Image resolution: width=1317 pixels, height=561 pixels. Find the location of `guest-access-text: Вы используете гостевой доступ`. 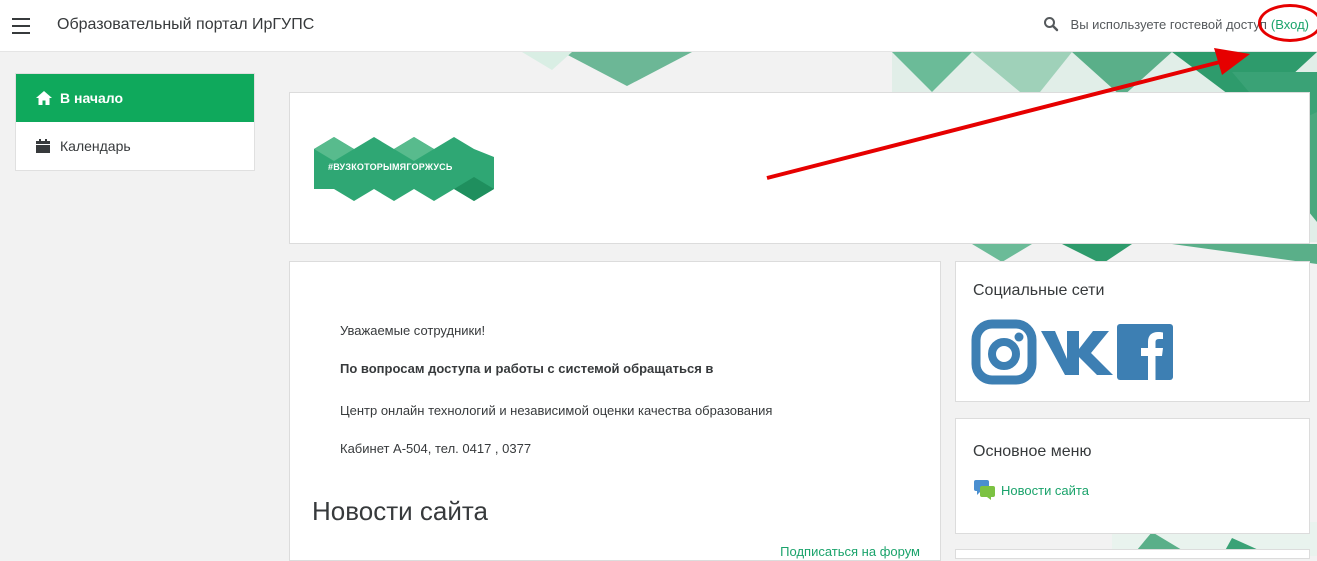

guest-access-text: Вы используете гостевой доступ is located at coordinates (1168, 24).